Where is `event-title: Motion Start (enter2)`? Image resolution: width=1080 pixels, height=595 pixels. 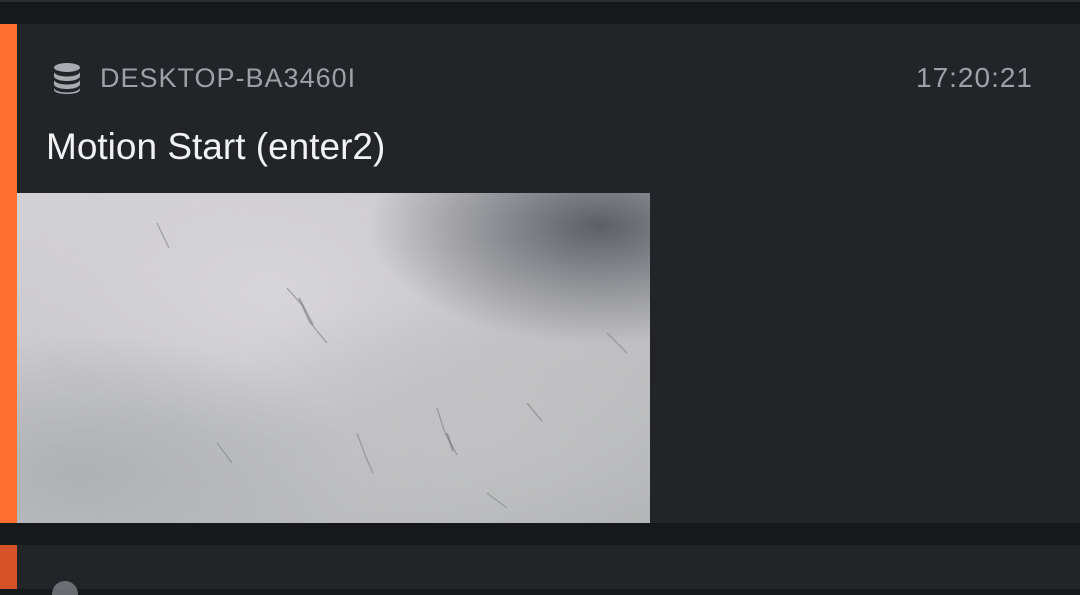
event-title: Motion Start (enter2) is located at coordinates (216, 146).